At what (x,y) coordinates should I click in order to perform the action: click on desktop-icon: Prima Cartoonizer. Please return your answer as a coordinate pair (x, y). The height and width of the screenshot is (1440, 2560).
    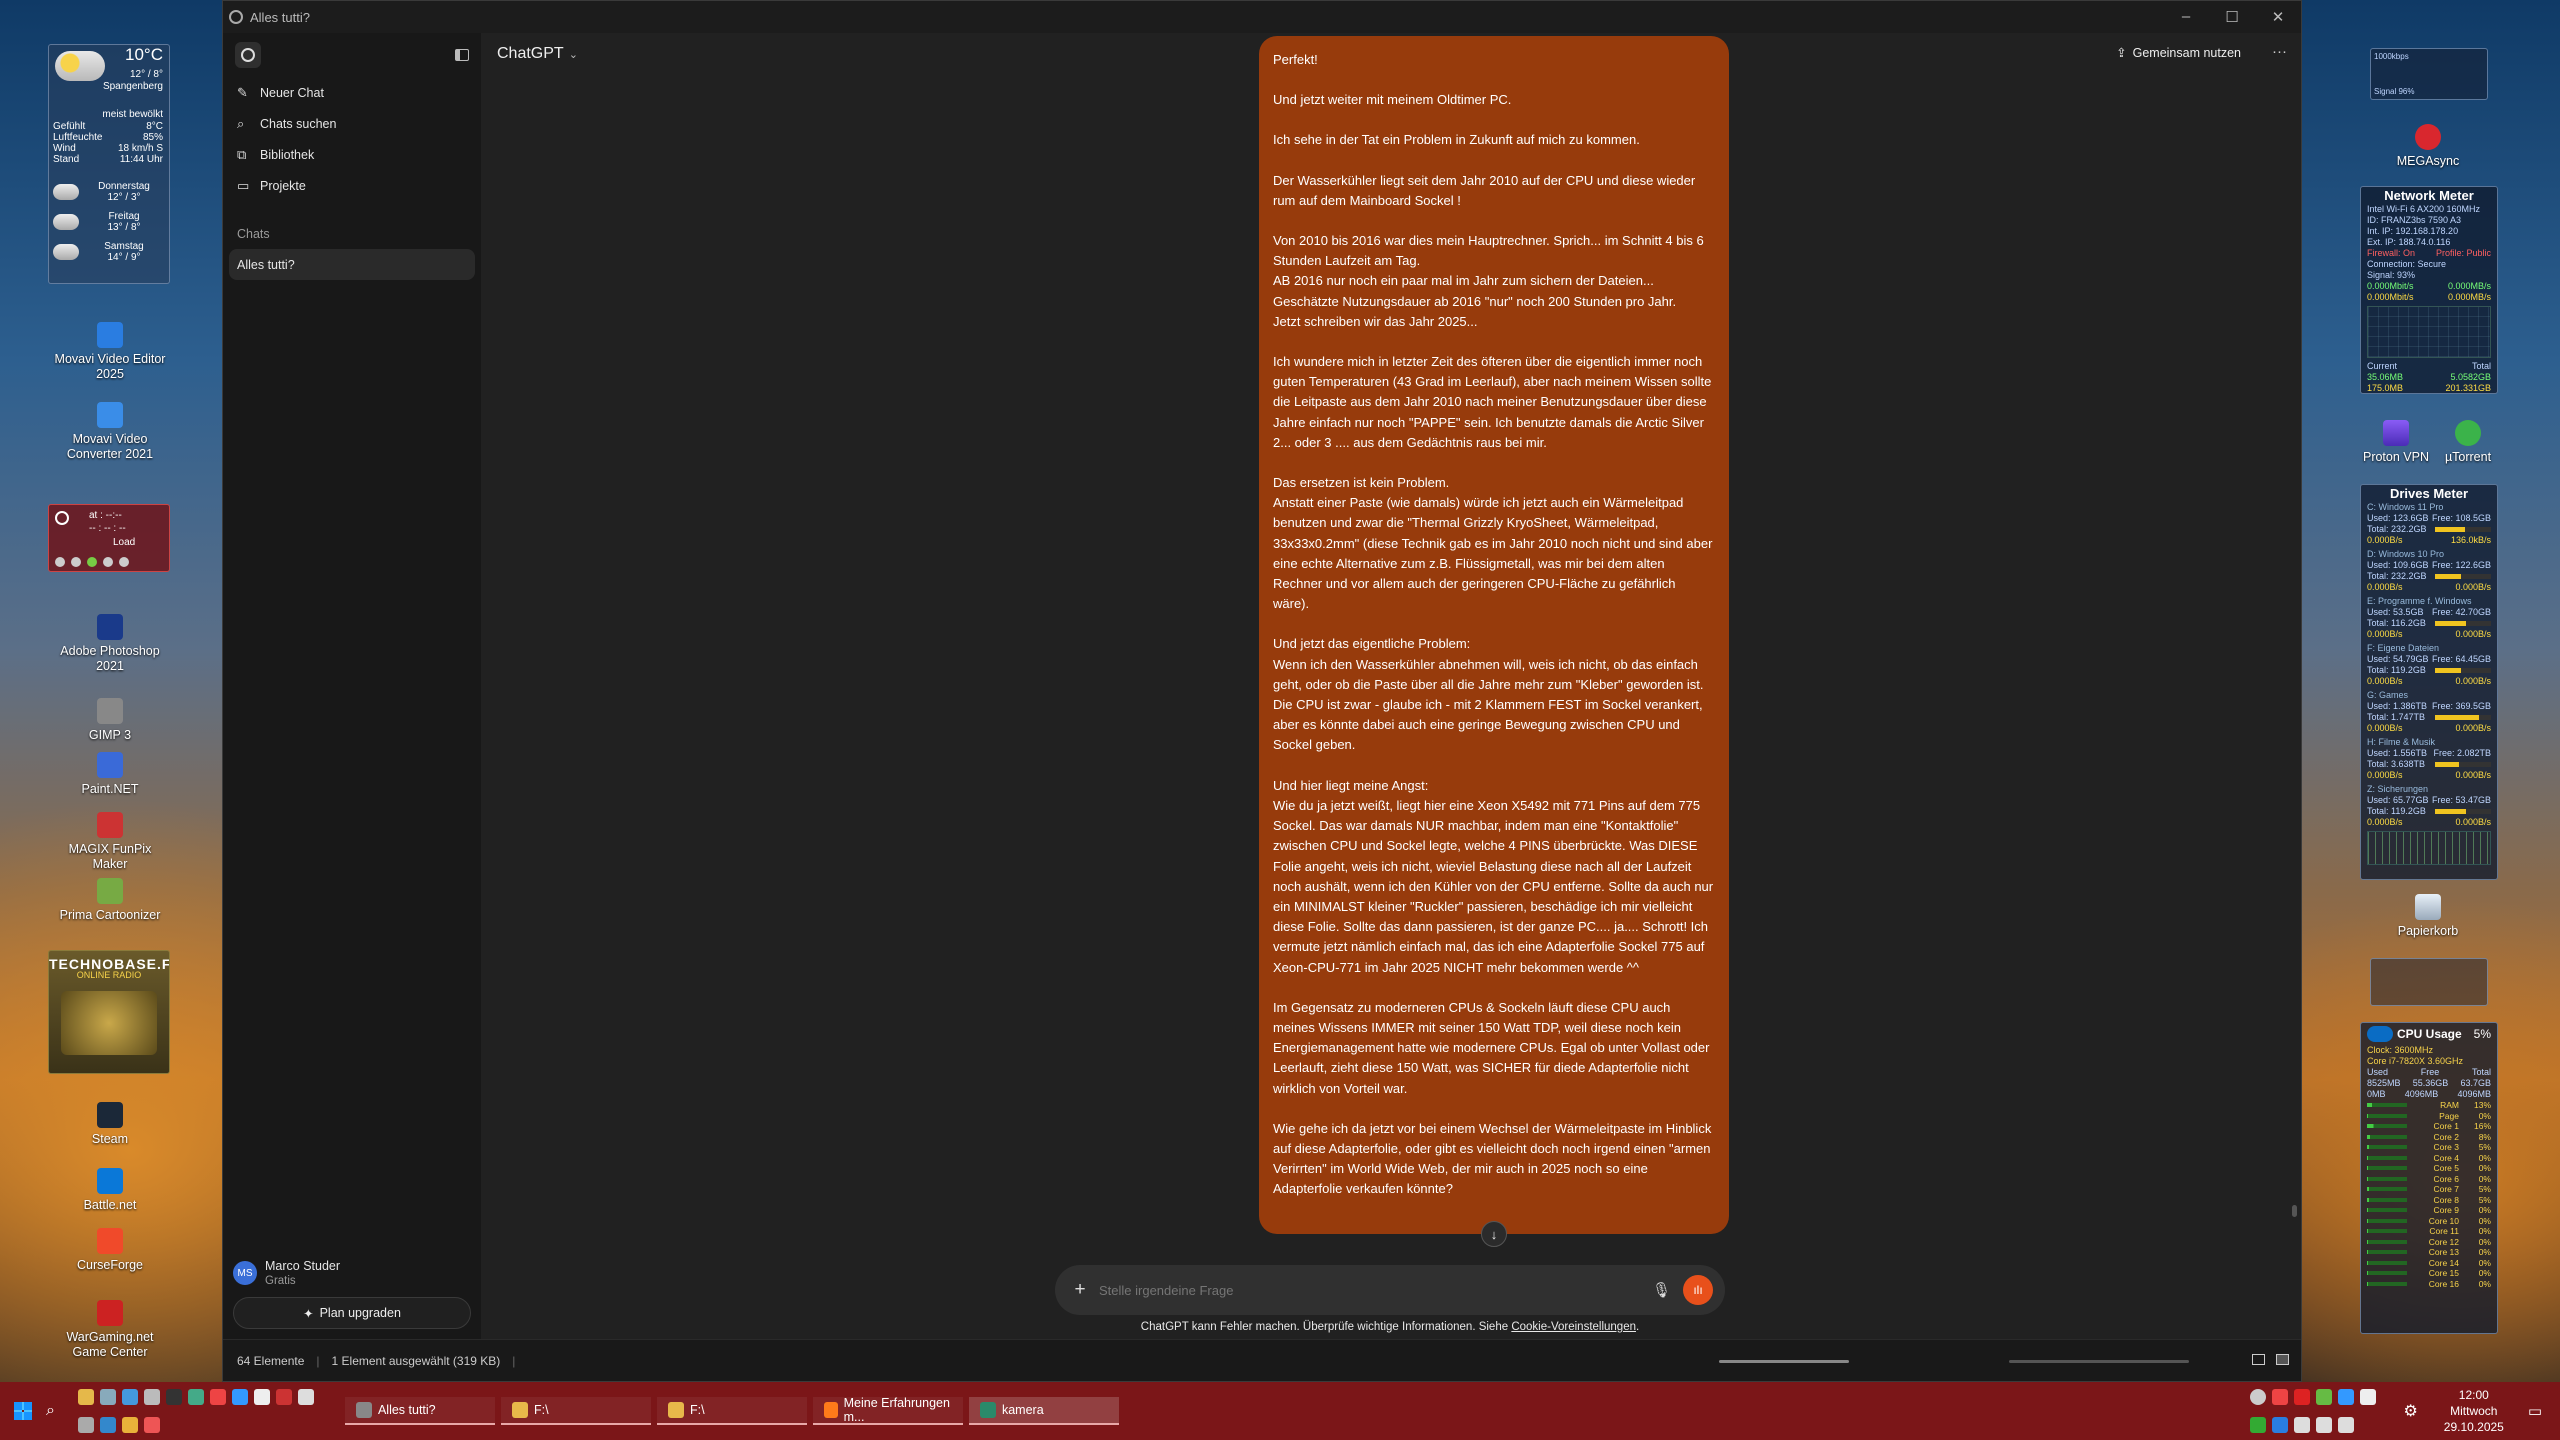
    Looking at the image, I should click on (110, 900).